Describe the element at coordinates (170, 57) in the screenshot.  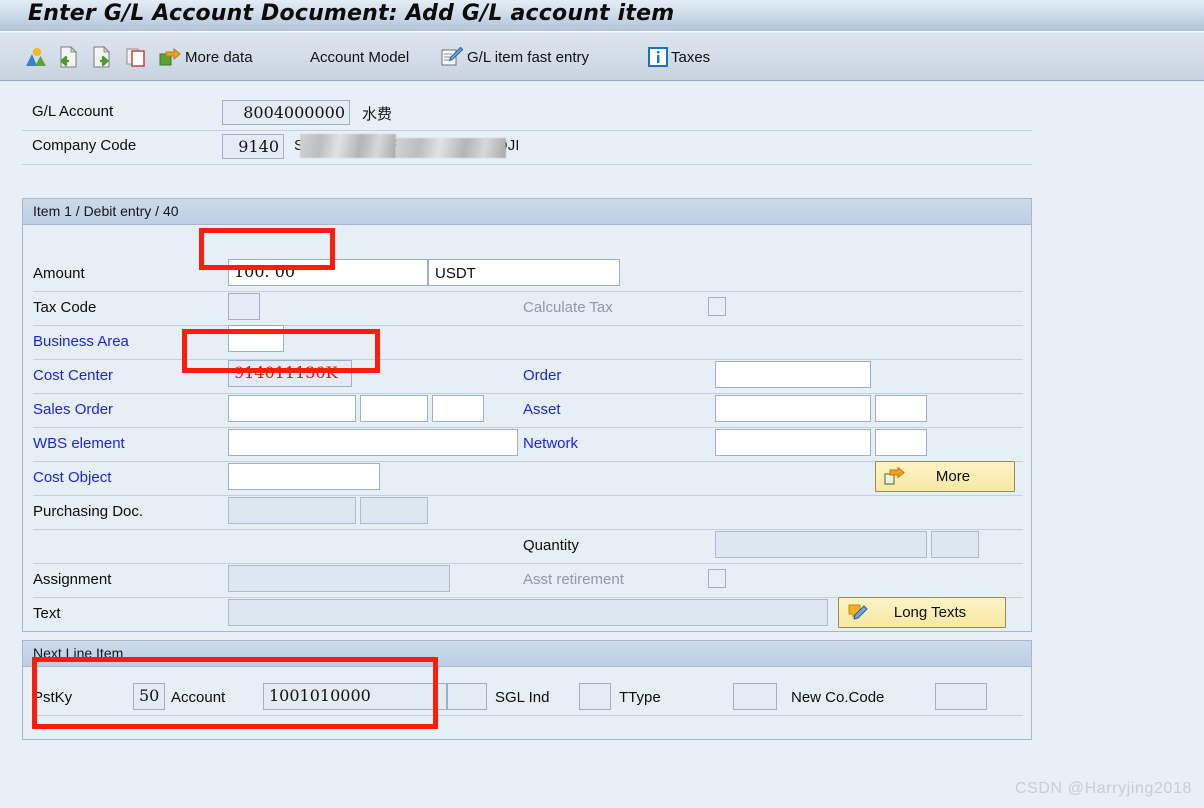
I see `more-data-icon` at that location.